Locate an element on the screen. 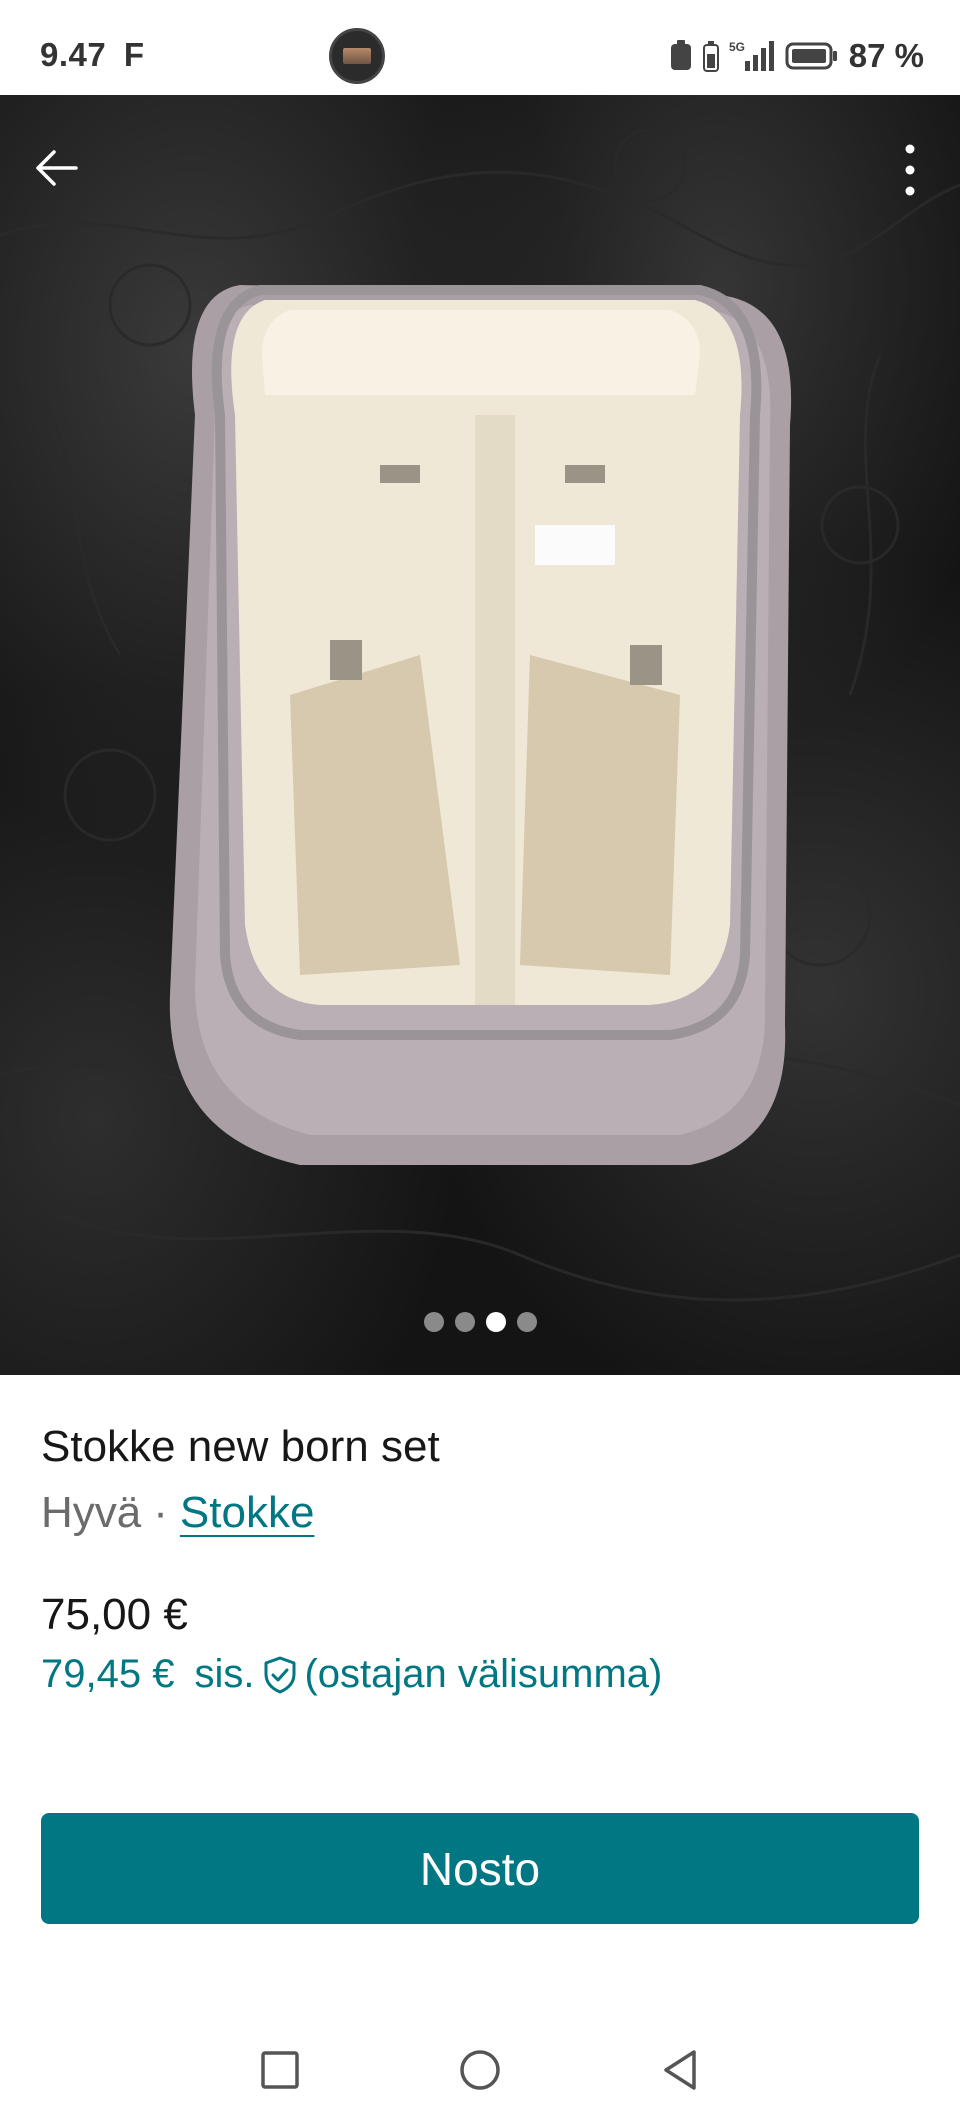  item-price: 75,00 € is located at coordinates (114, 1614).